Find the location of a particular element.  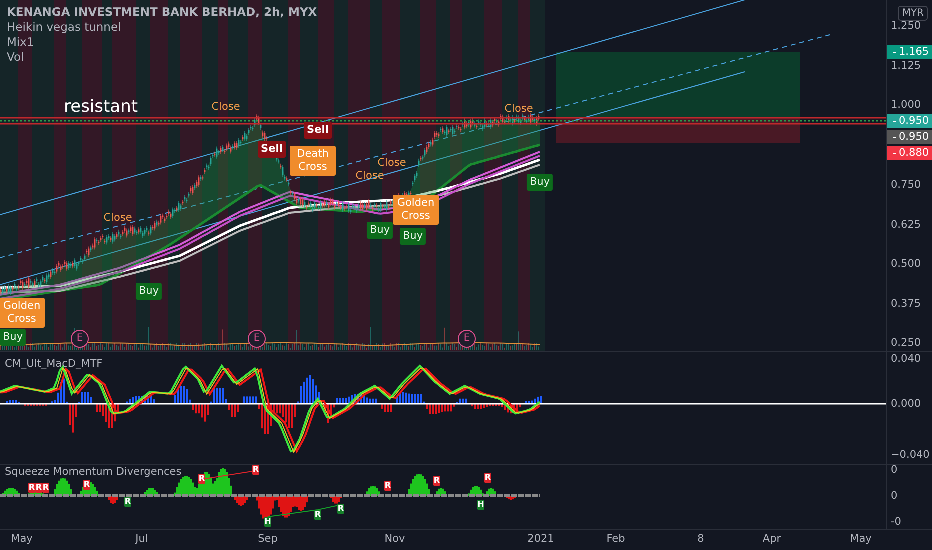

time-tick: Apr is located at coordinates (772, 539).